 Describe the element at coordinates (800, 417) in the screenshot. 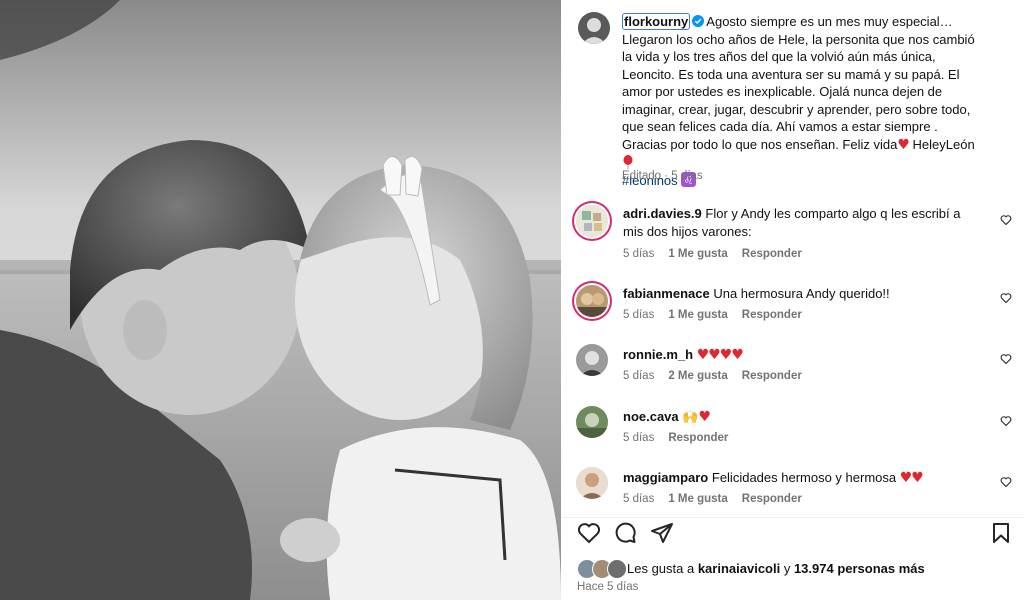

I see `comment-text: noe.cava 🙌♥` at that location.